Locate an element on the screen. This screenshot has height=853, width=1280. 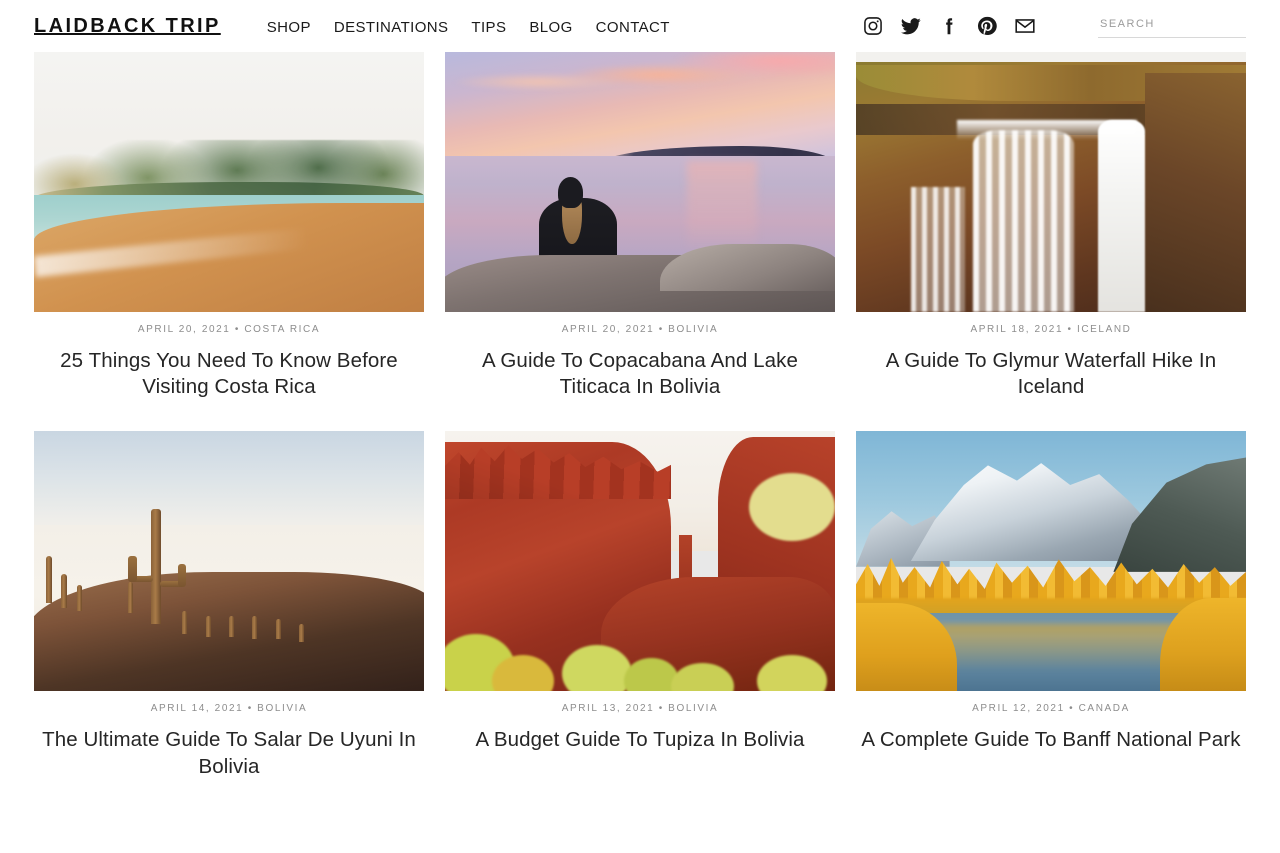
post-meta: APRIL 18, 2021 • ICELAND is located at coordinates (1051, 329).